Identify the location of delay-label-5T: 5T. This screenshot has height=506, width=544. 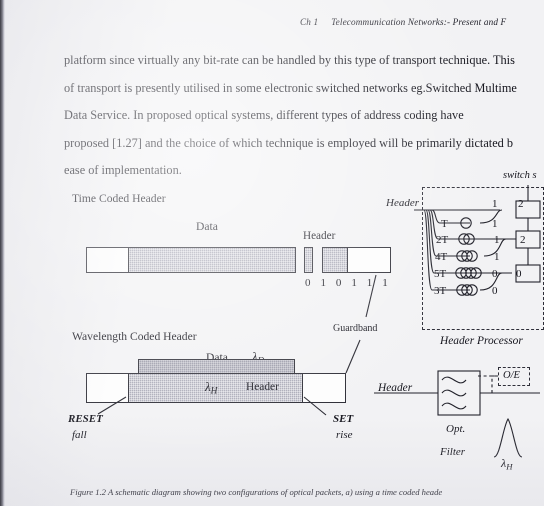
(440, 274).